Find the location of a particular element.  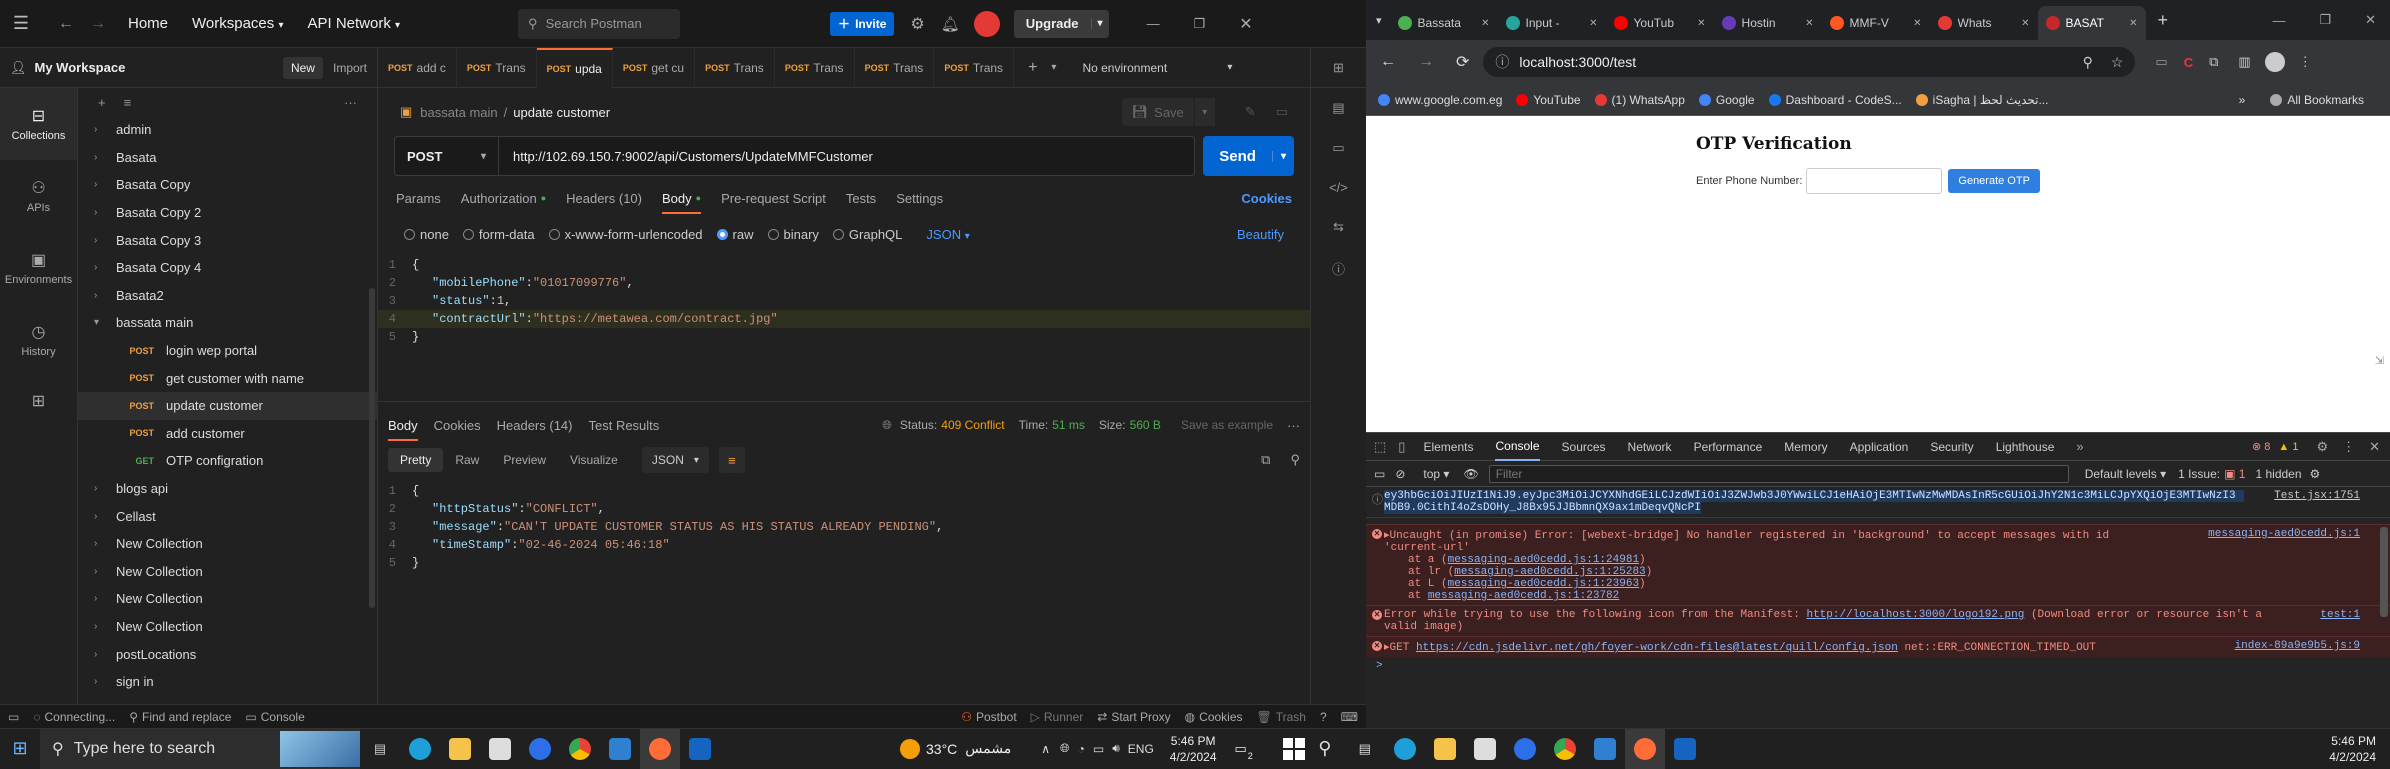

body-mode-option: binary is located at coordinates (793, 234).